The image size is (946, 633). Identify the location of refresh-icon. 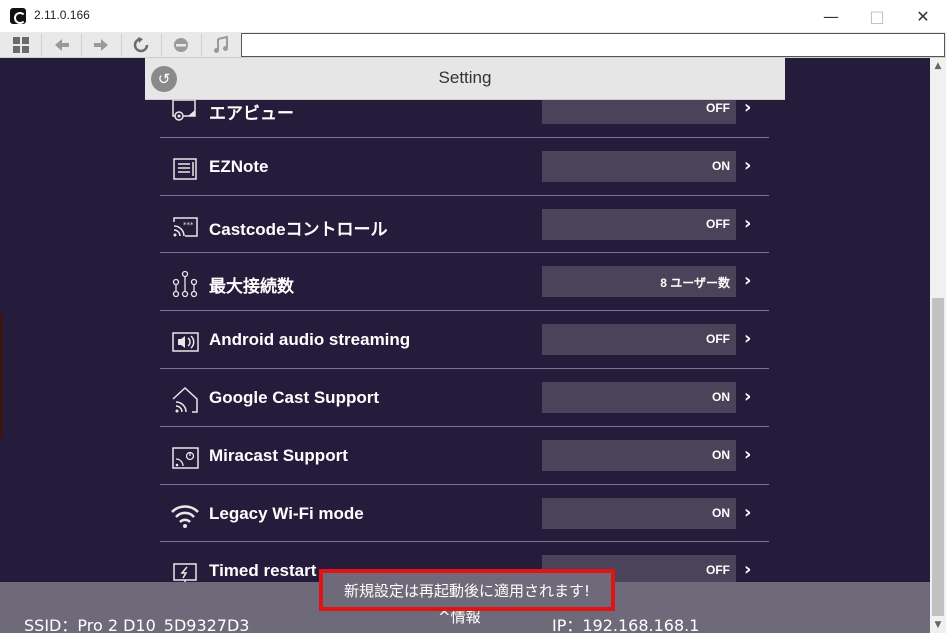
(141, 45).